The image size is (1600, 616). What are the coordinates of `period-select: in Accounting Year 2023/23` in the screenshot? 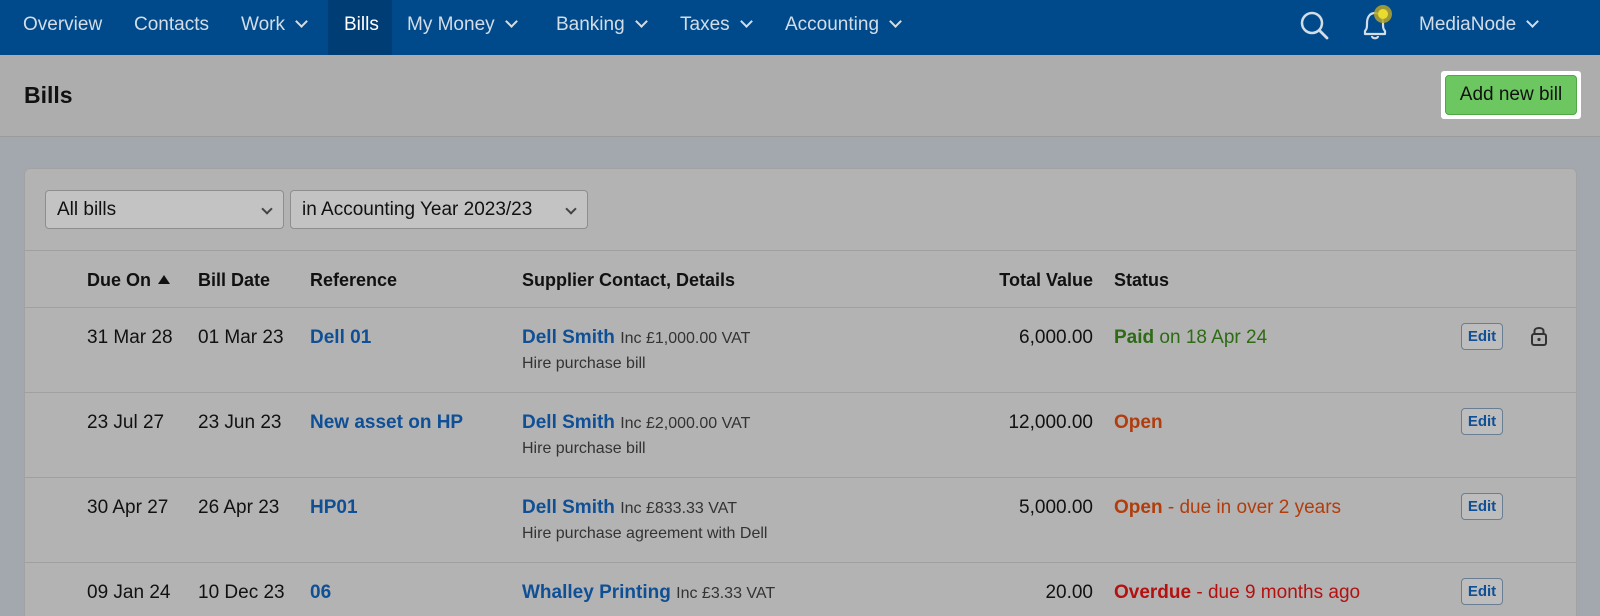 It's located at (439, 209).